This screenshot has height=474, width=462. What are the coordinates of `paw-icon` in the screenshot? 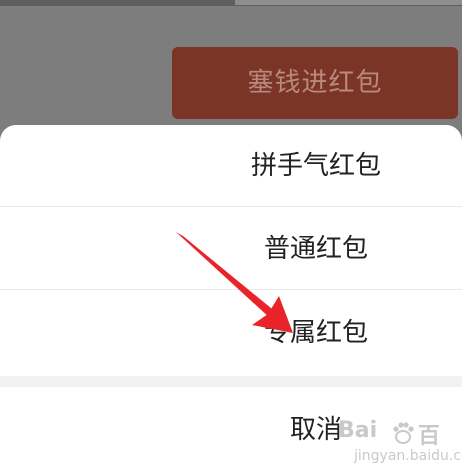 It's located at (403, 433).